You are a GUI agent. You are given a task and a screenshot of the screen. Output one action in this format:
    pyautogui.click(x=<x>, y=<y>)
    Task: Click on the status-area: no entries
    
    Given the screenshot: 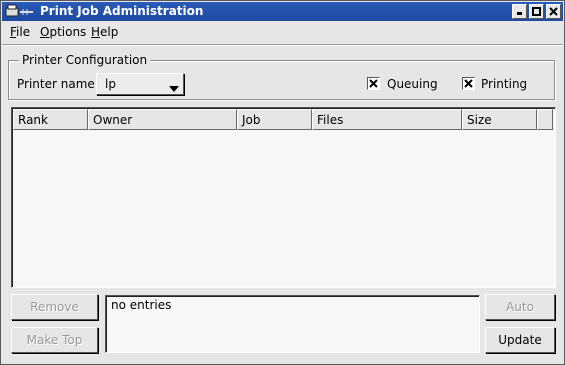 What is the action you would take?
    pyautogui.click(x=292, y=324)
    